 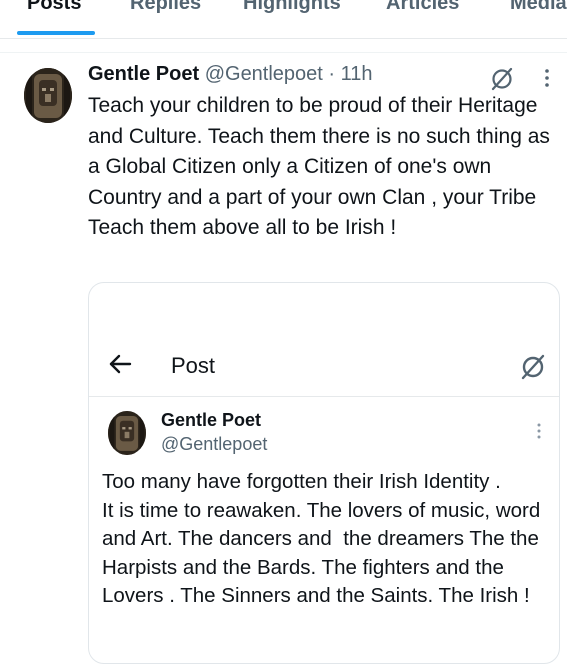 I want to click on arrow-left-icon, so click(x=121, y=364).